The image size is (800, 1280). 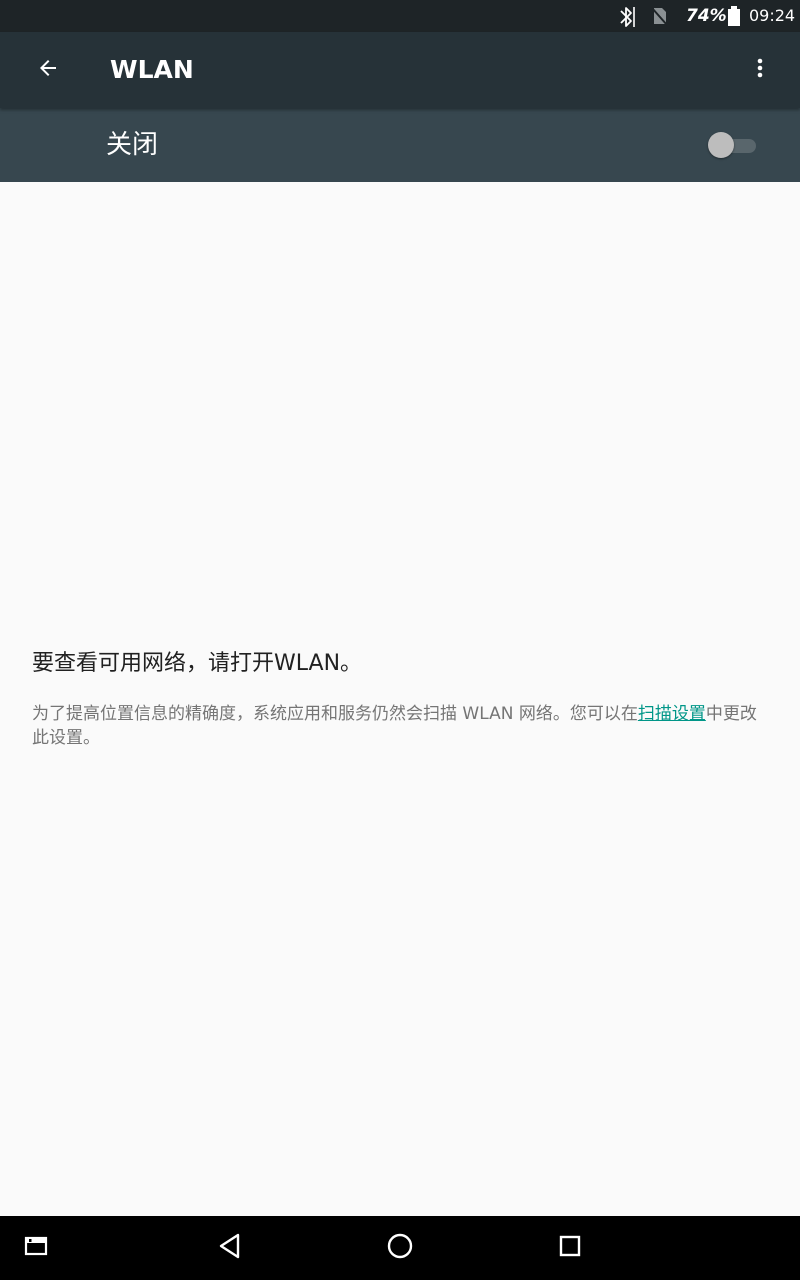 What do you see at coordinates (132, 145) in the screenshot?
I see `switch-state-label: 关闭` at bounding box center [132, 145].